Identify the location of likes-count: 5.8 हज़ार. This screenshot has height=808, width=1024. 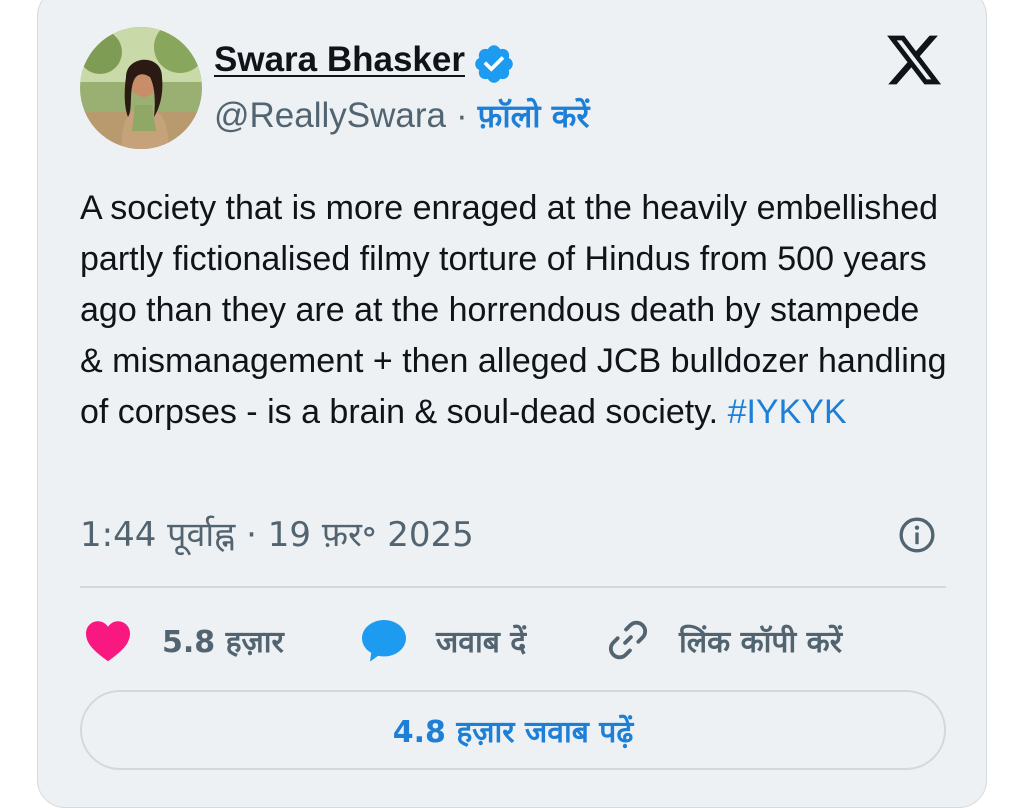
(223, 642).